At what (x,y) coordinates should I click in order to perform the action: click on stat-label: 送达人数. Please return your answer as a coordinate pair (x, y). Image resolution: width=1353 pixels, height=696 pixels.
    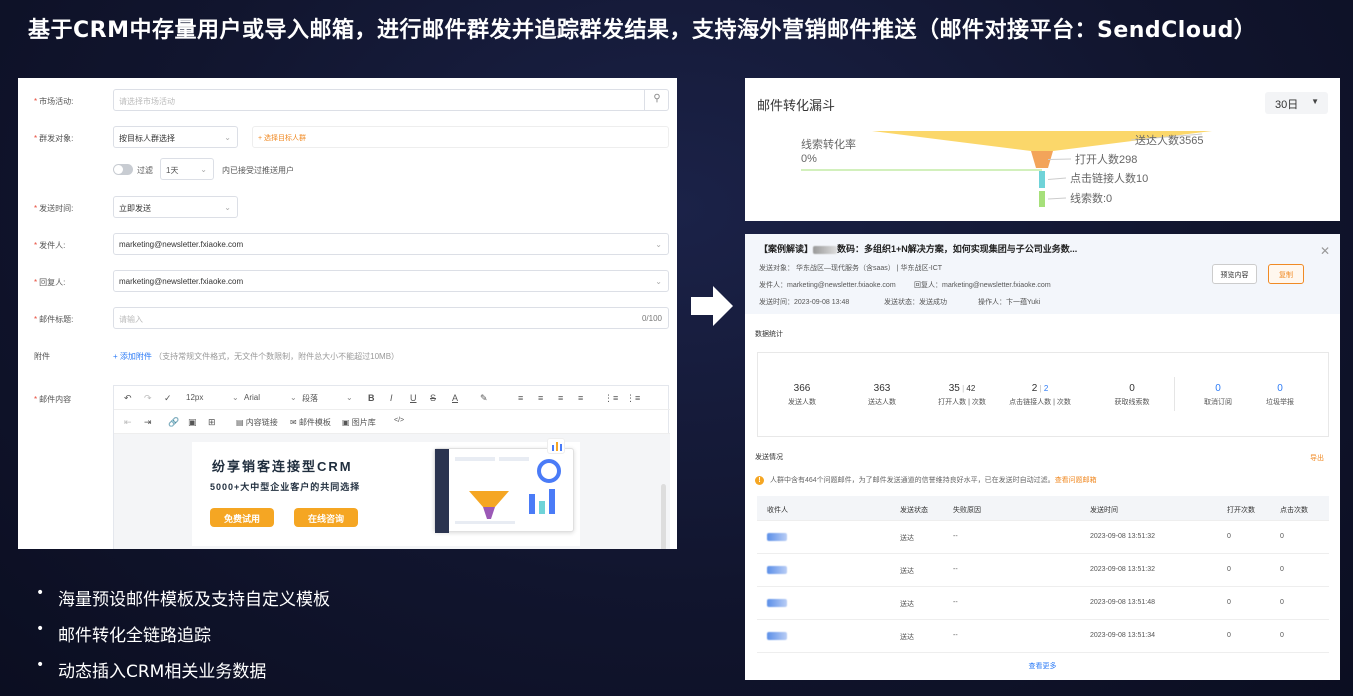
    Looking at the image, I should click on (882, 402).